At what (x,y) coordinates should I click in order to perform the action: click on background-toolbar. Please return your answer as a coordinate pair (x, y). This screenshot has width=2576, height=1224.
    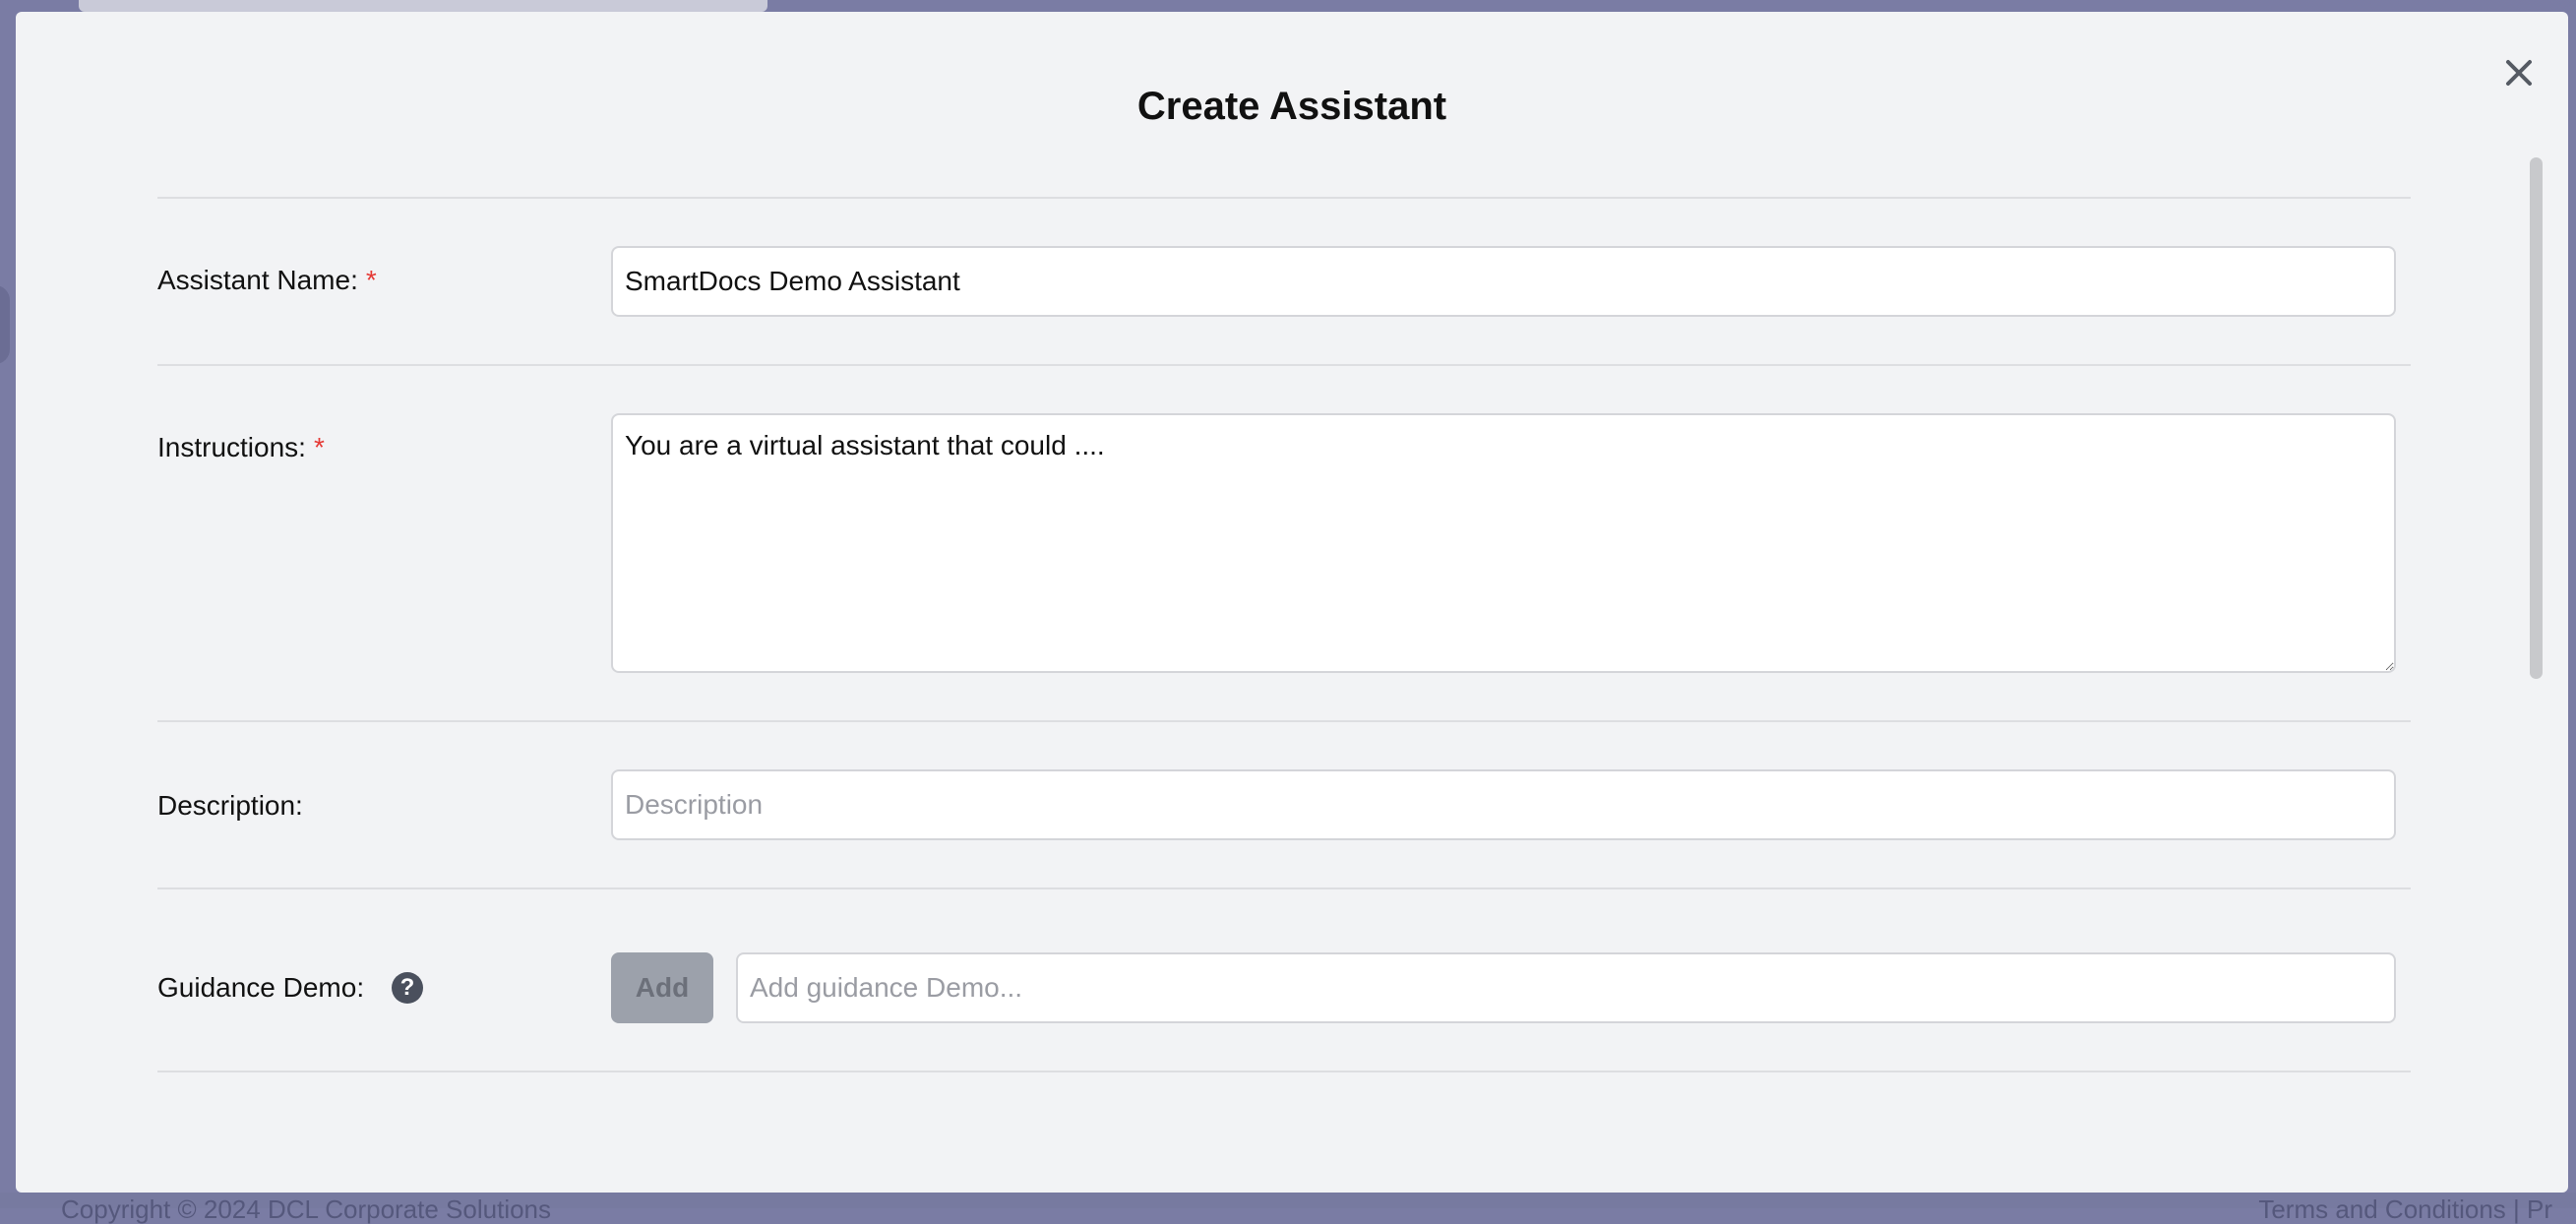
    Looking at the image, I should click on (423, 6).